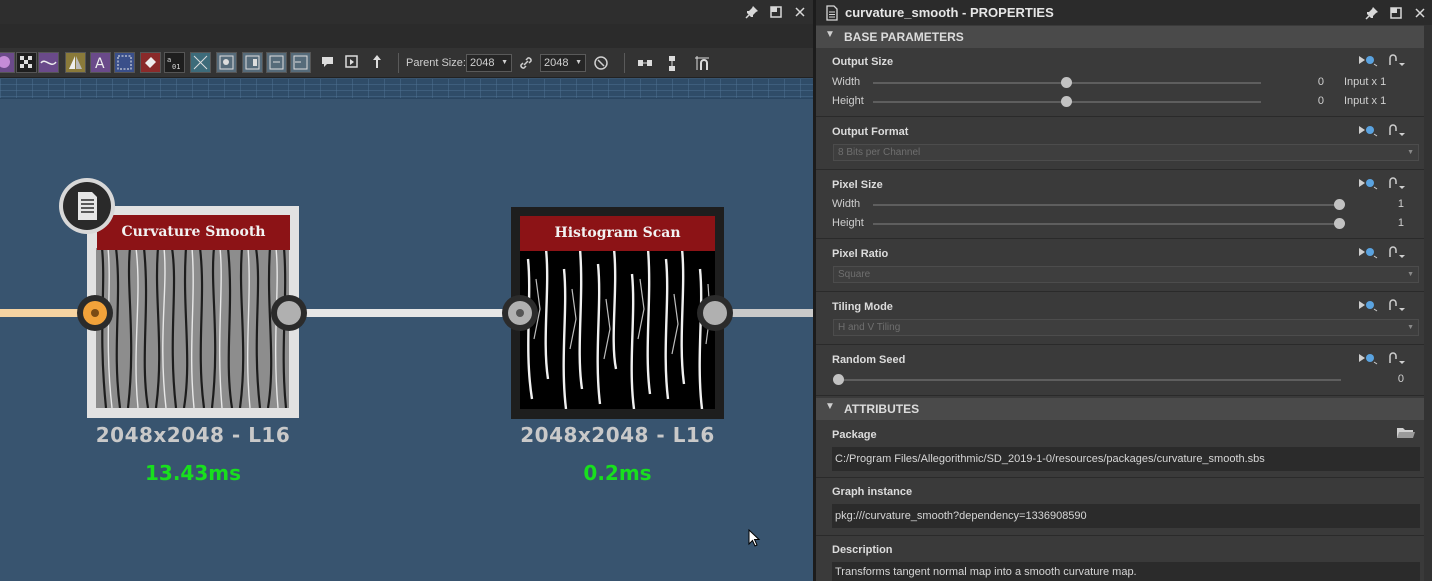  What do you see at coordinates (838, 379) in the screenshot?
I see `random-seed-slider-handle` at bounding box center [838, 379].